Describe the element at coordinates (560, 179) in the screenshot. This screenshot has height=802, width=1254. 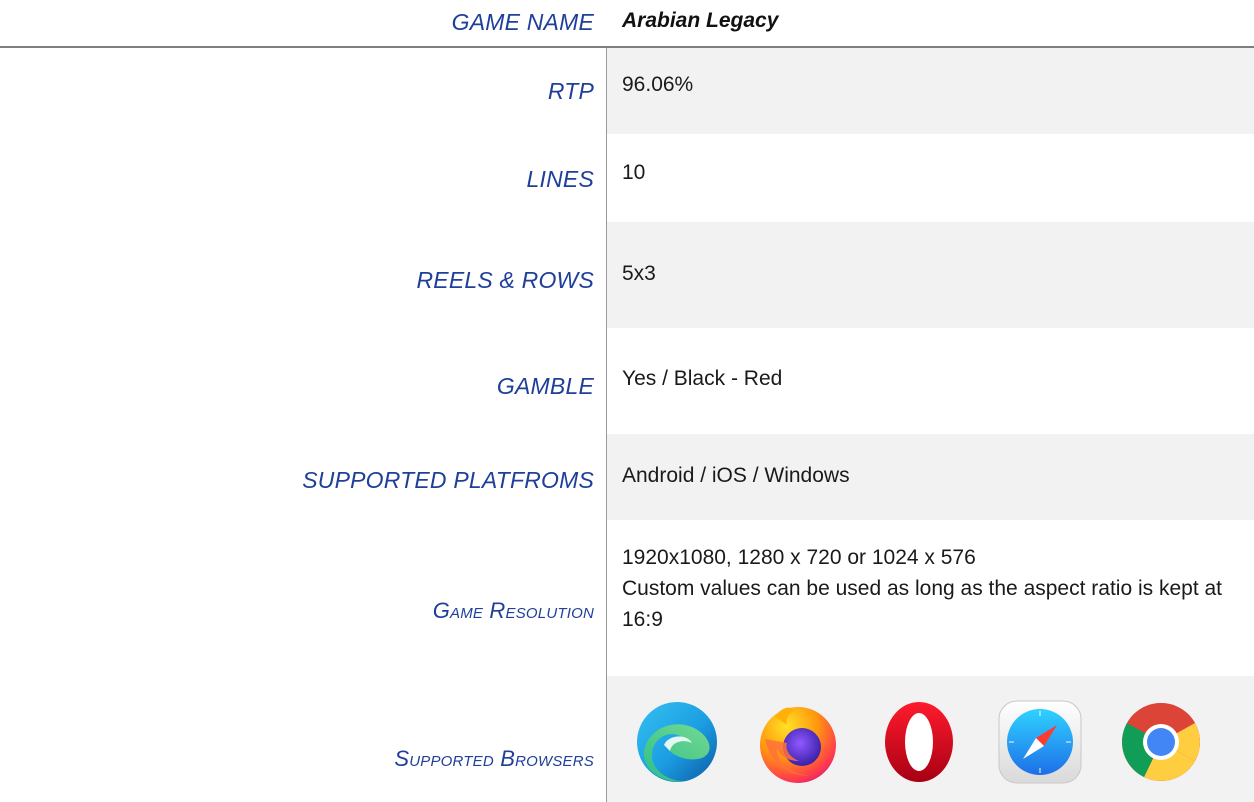
I see `lines-label: LINES` at that location.